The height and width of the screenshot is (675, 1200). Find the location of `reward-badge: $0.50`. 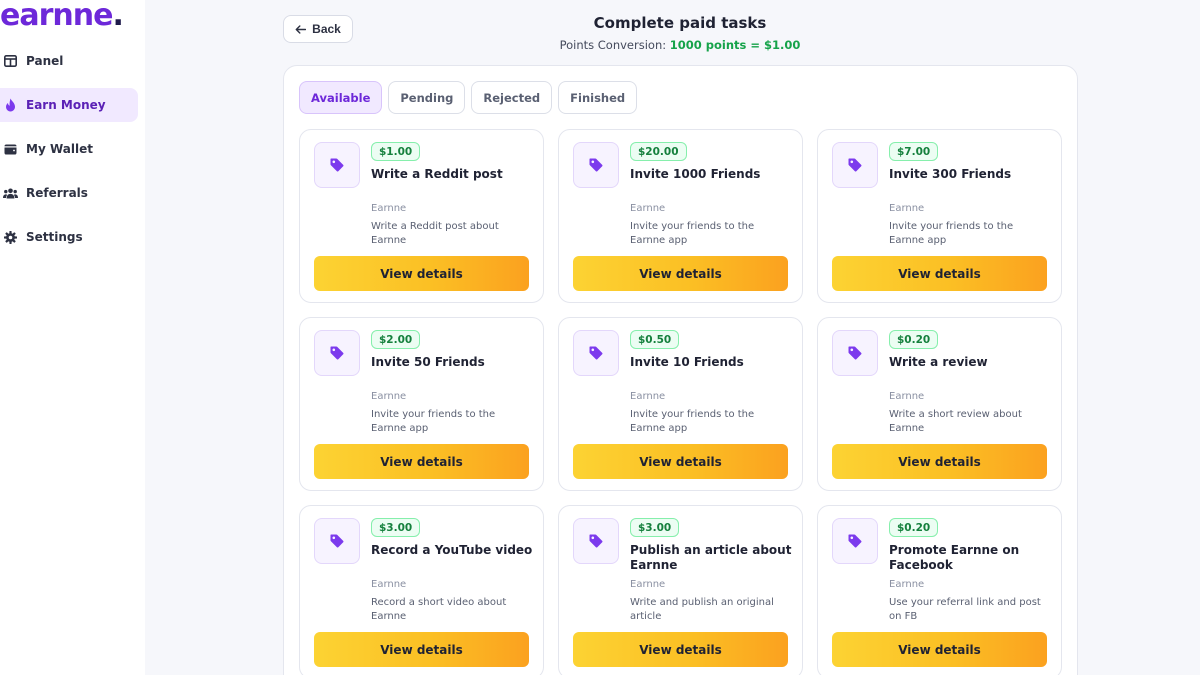

reward-badge: $0.50 is located at coordinates (655, 339).